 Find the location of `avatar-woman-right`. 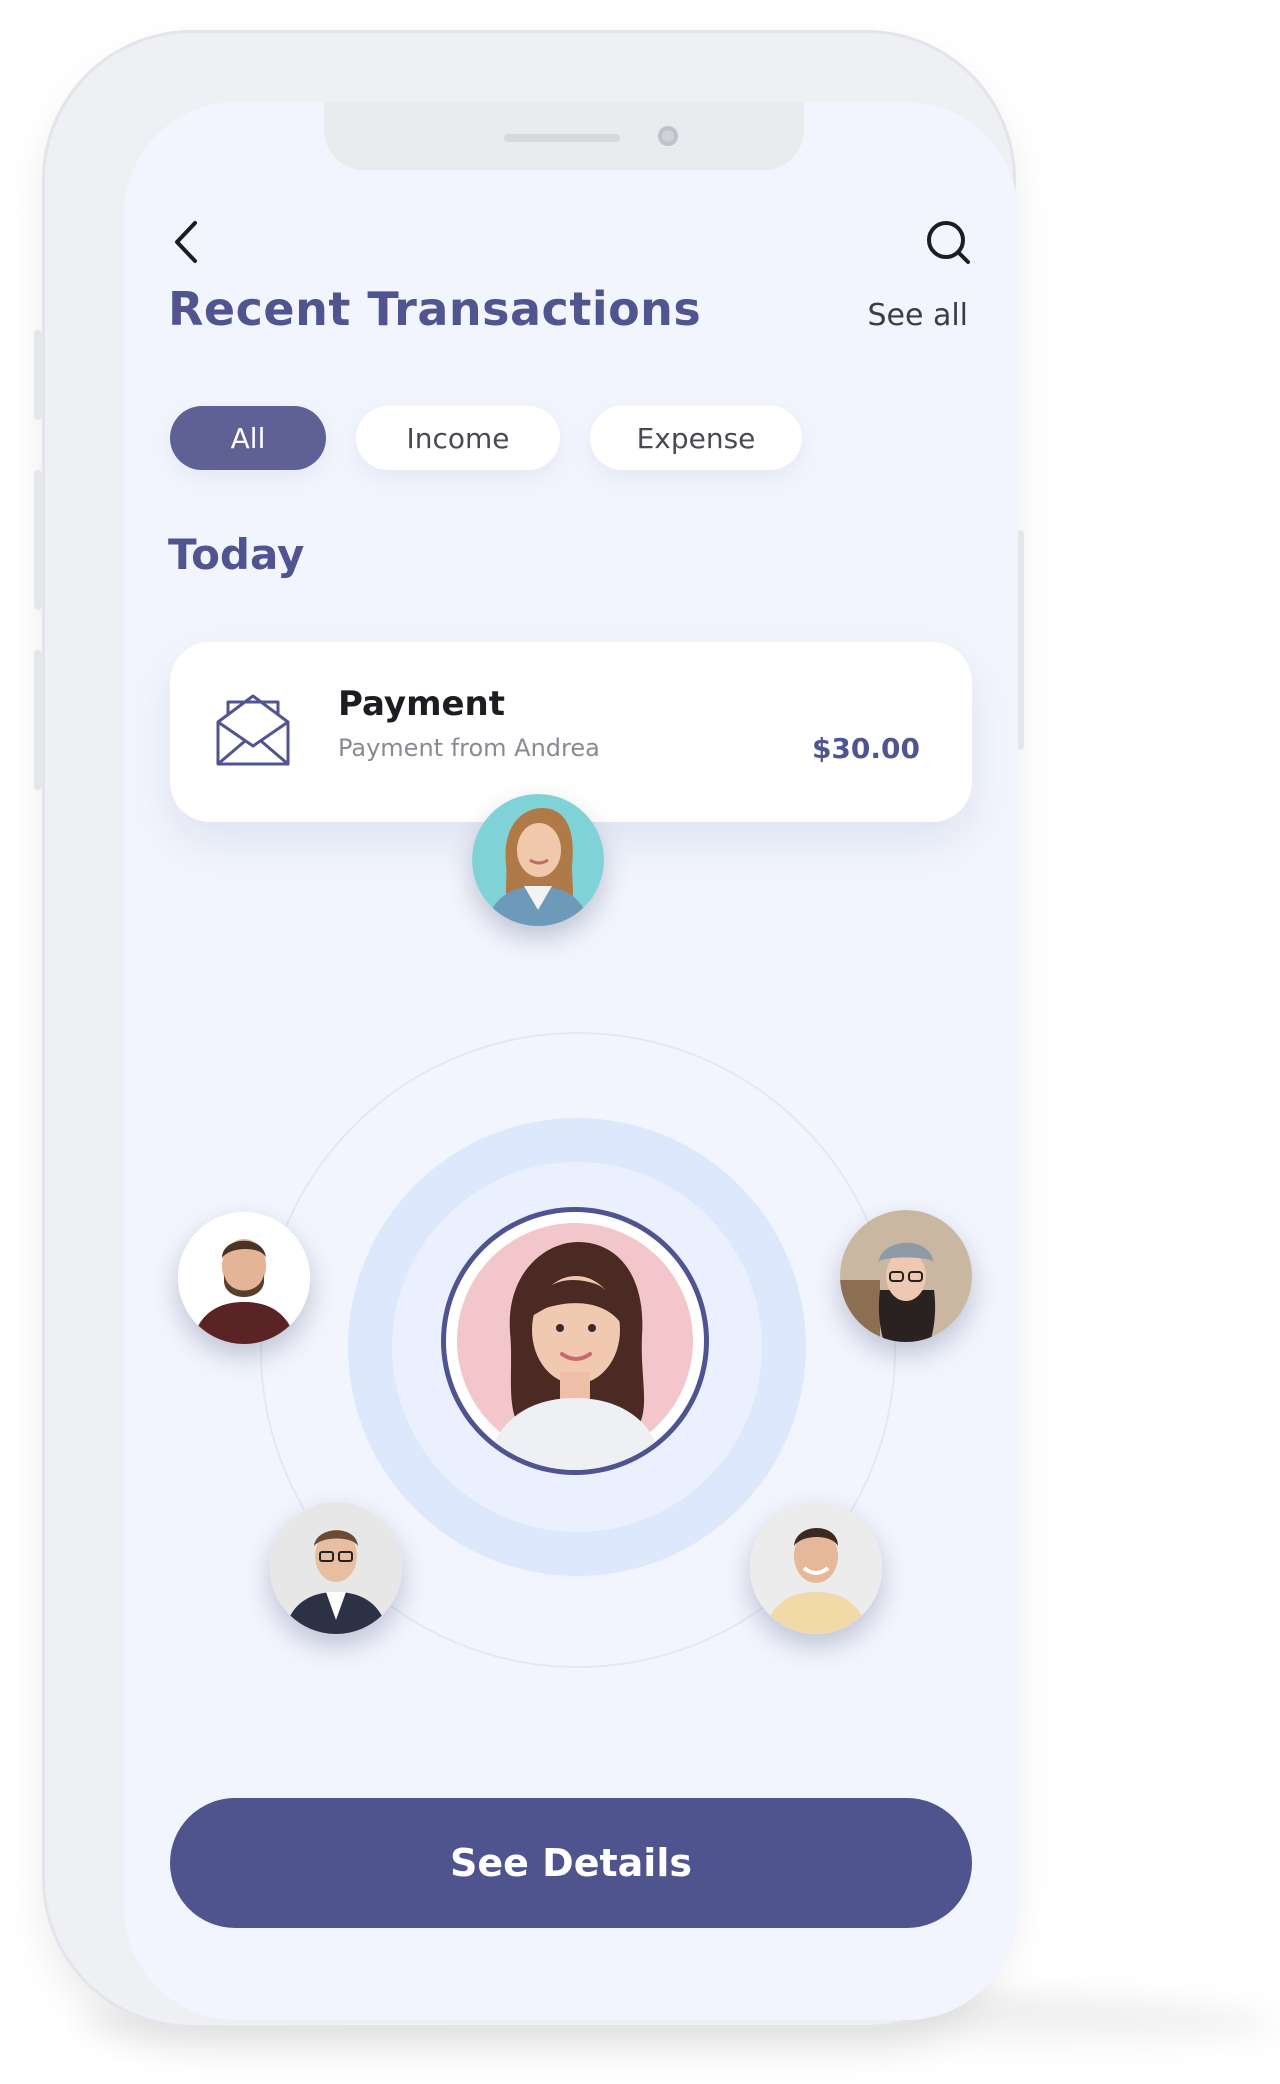

avatar-woman-right is located at coordinates (906, 1276).